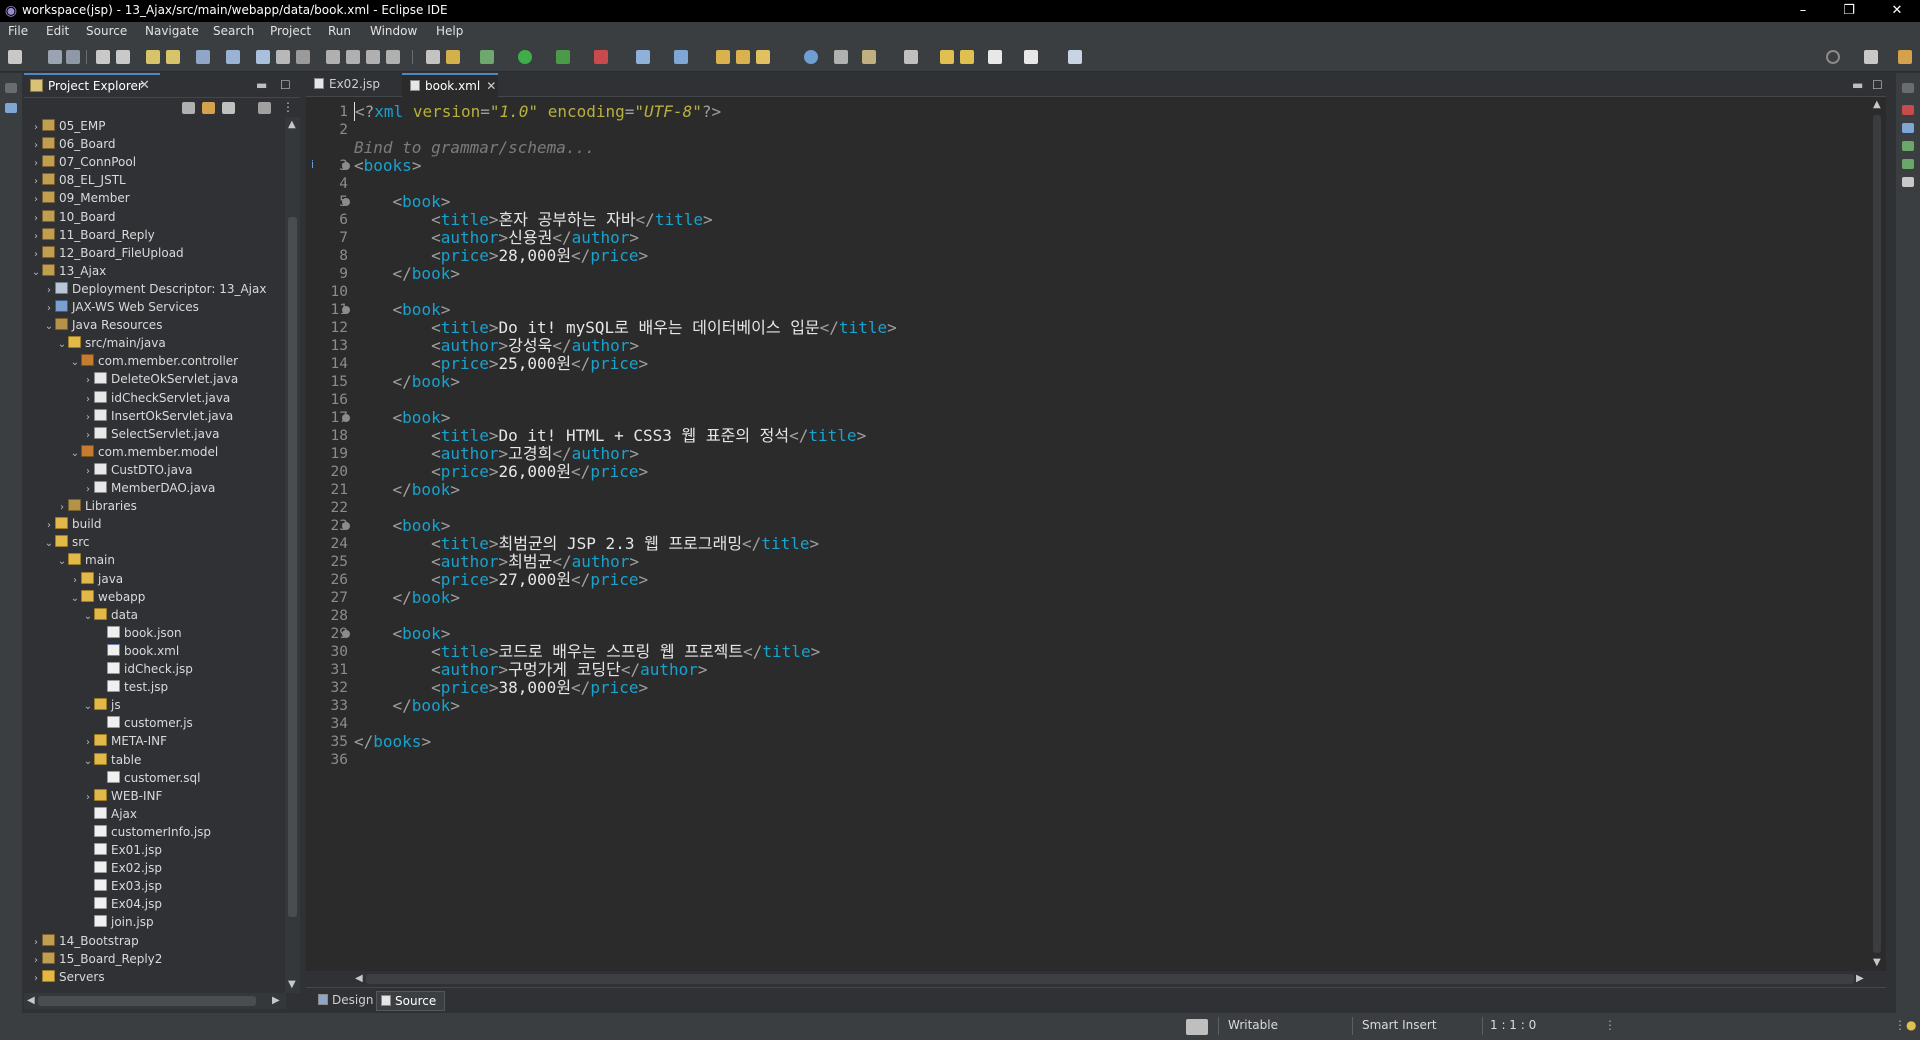 The width and height of the screenshot is (1920, 1040). What do you see at coordinates (292, 124) in the screenshot?
I see `scroll-up-icon: ▲` at bounding box center [292, 124].